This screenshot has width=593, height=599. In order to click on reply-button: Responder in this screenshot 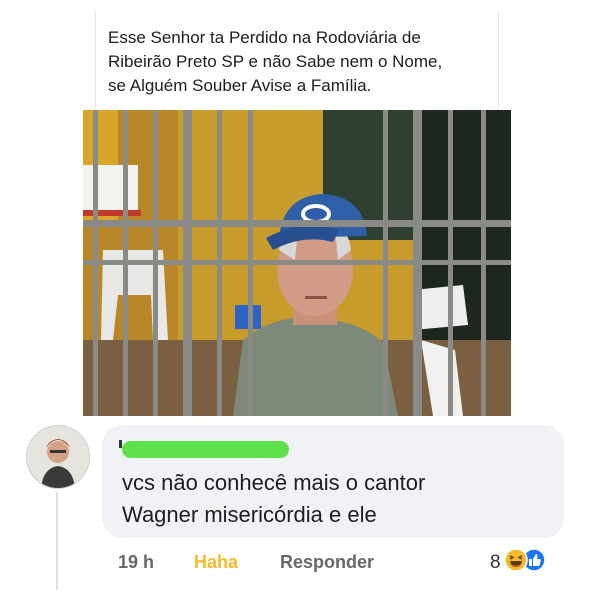, I will do `click(327, 562)`.